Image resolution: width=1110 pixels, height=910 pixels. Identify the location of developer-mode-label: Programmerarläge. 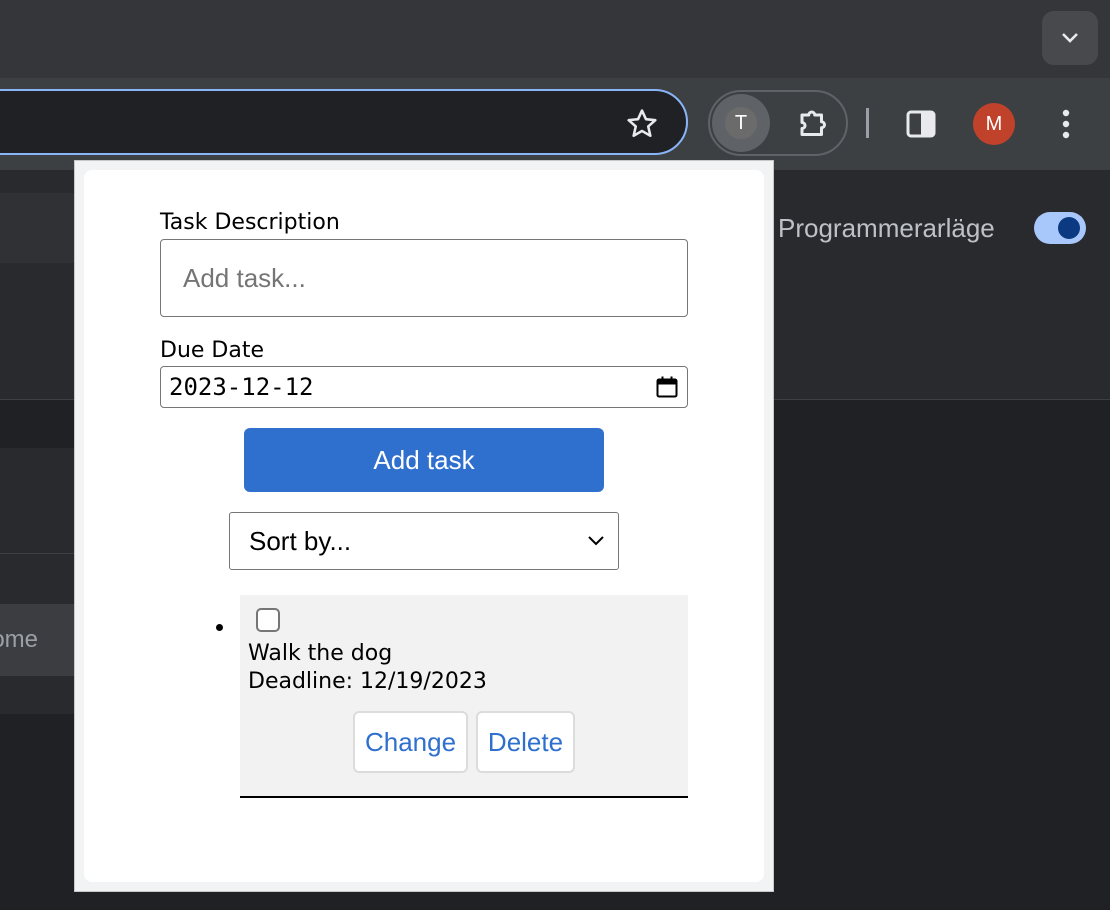
(886, 228).